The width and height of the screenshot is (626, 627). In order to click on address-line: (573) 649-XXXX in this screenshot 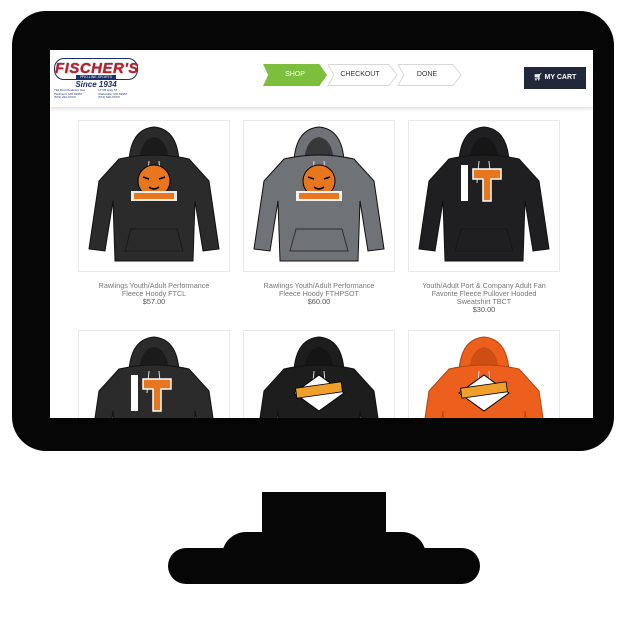, I will do `click(109, 97)`.